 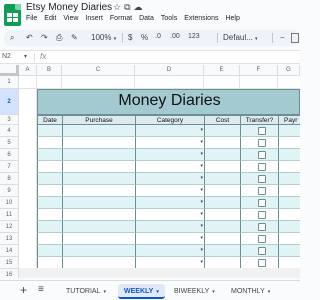 What do you see at coordinates (141, 291) in the screenshot?
I see `tab-weekly: WEEKLY ▾` at bounding box center [141, 291].